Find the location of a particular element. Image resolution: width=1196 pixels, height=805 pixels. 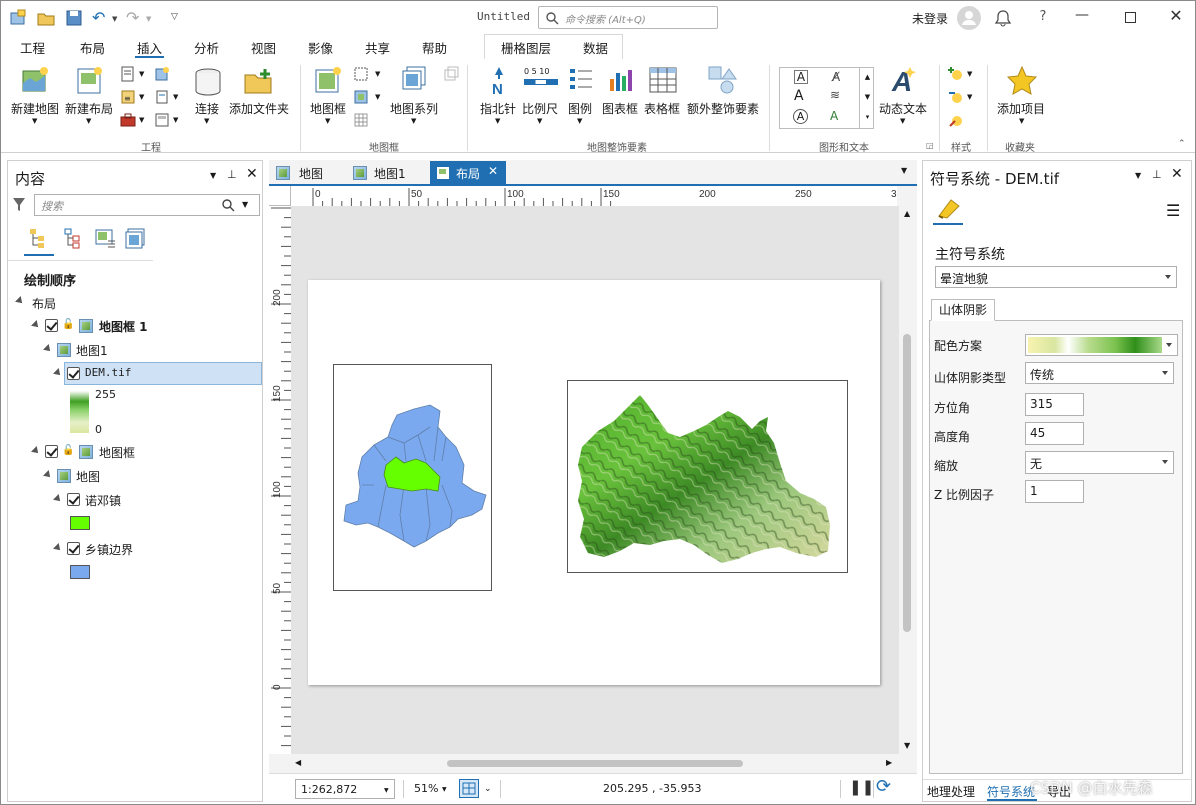

map-frame-button: 地图框 ▼ is located at coordinates (329, 96).